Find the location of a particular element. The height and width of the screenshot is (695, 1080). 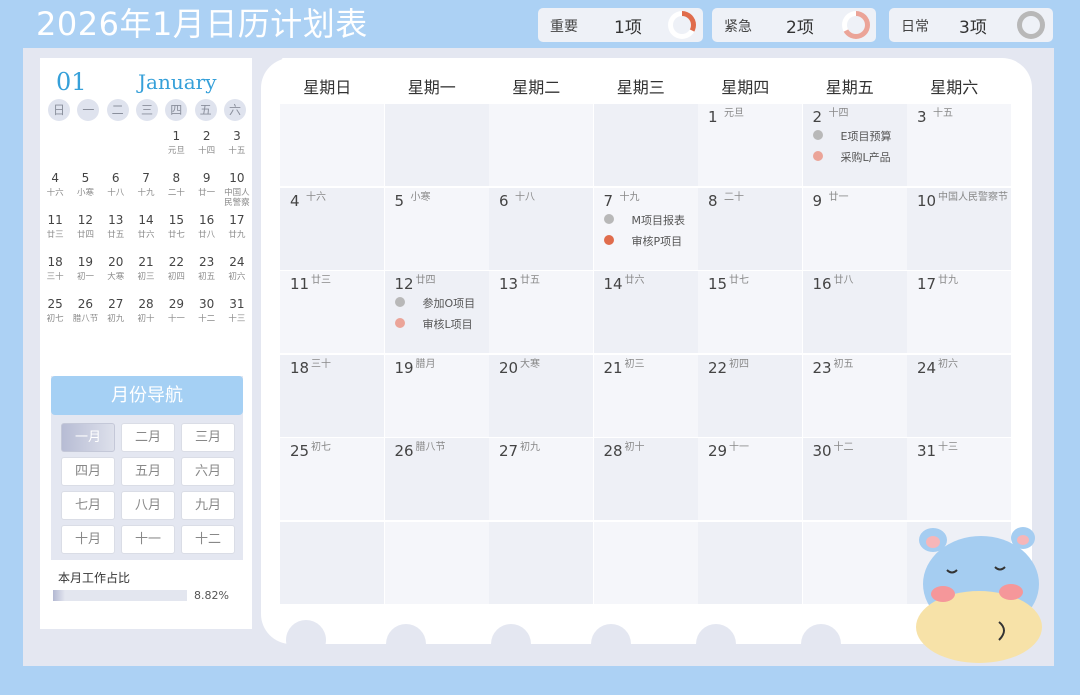

mini-day: 1 元旦 is located at coordinates (176, 147).